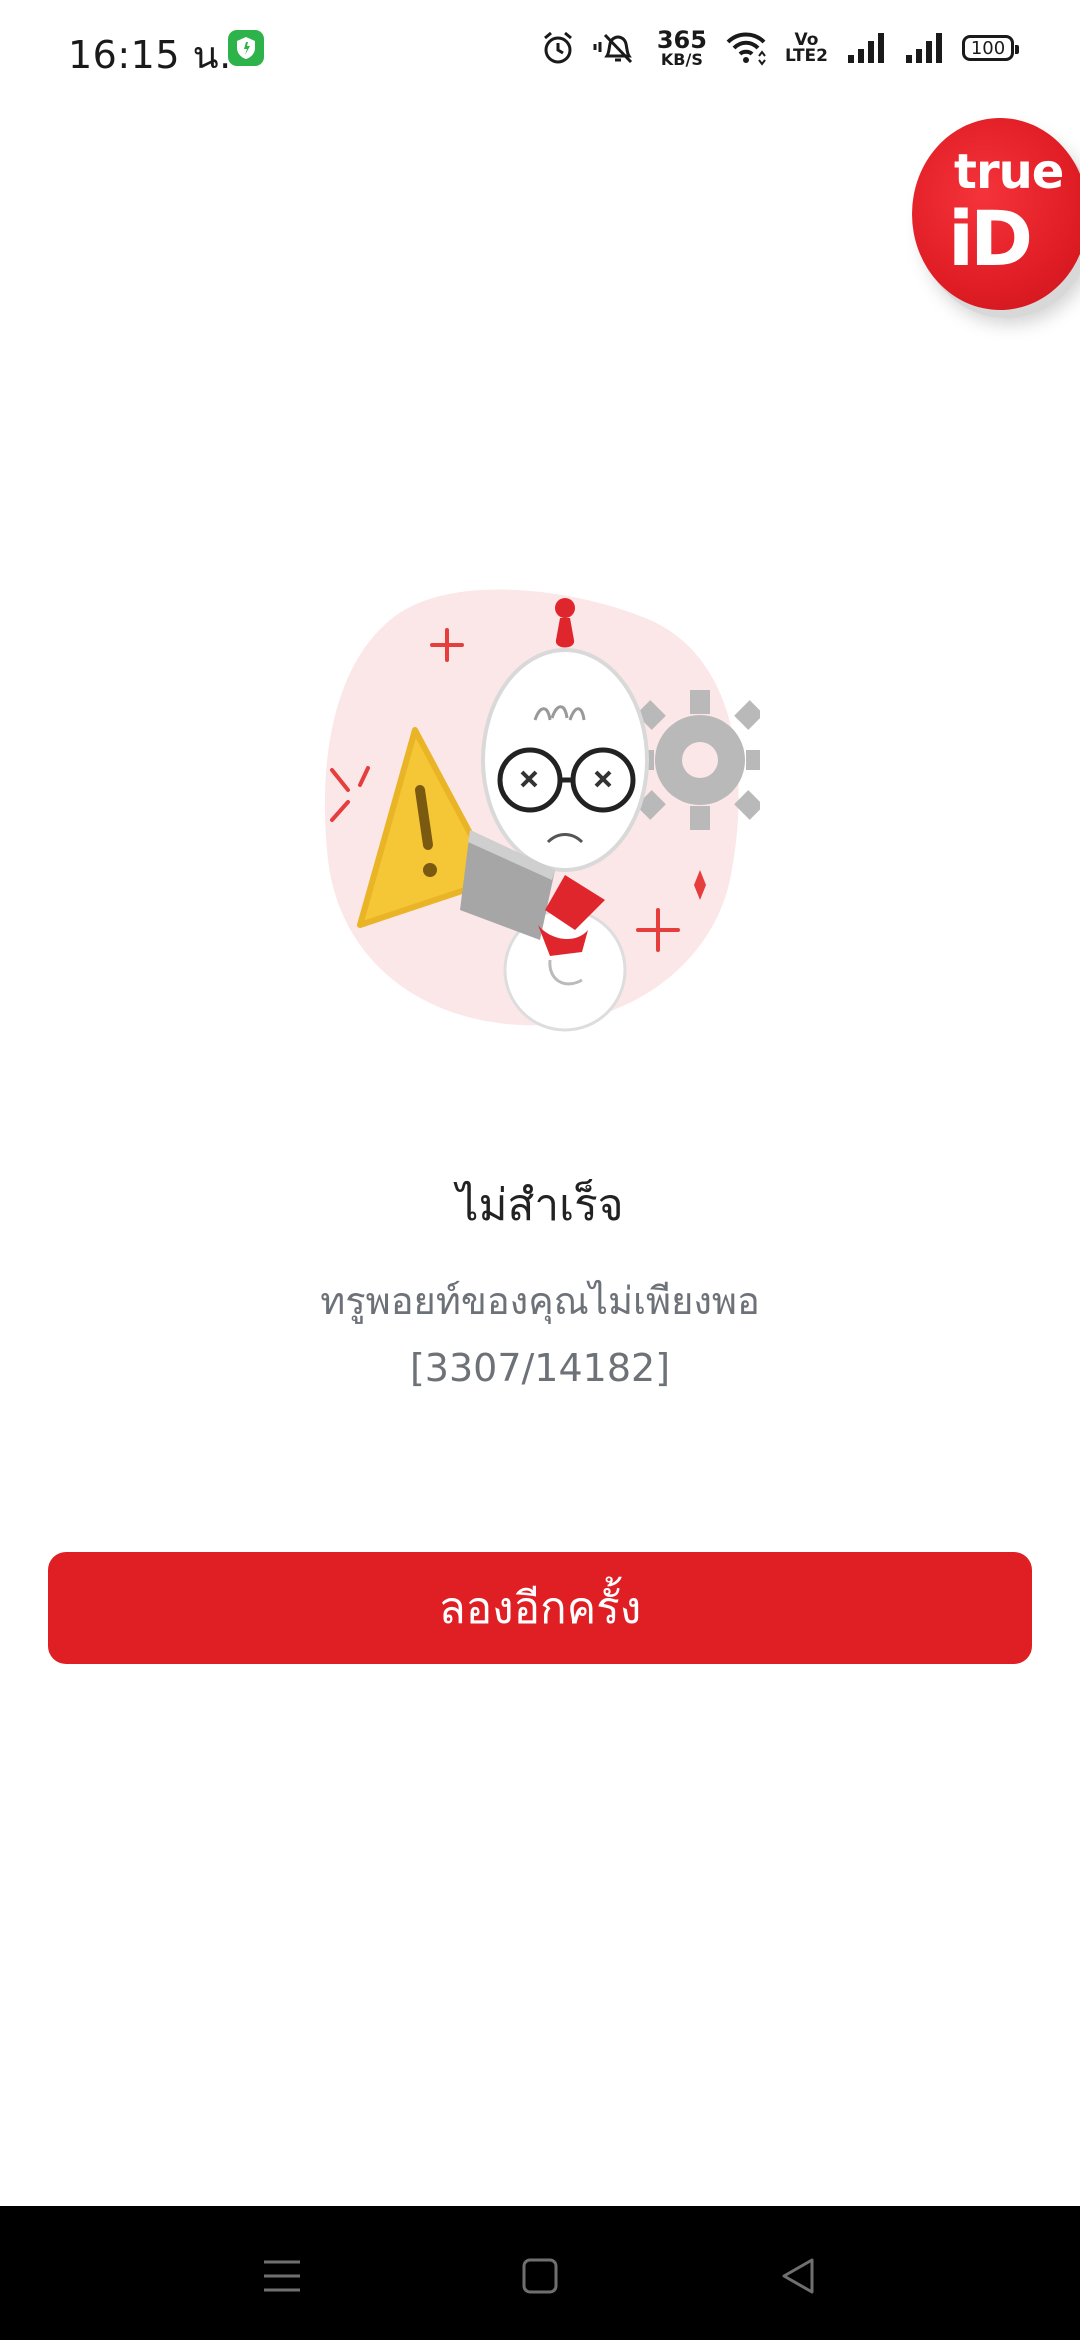  Describe the element at coordinates (540, 48) in the screenshot. I see `status-bar: 16:15 น. 365 KB/S Vo LTE2 100` at that location.